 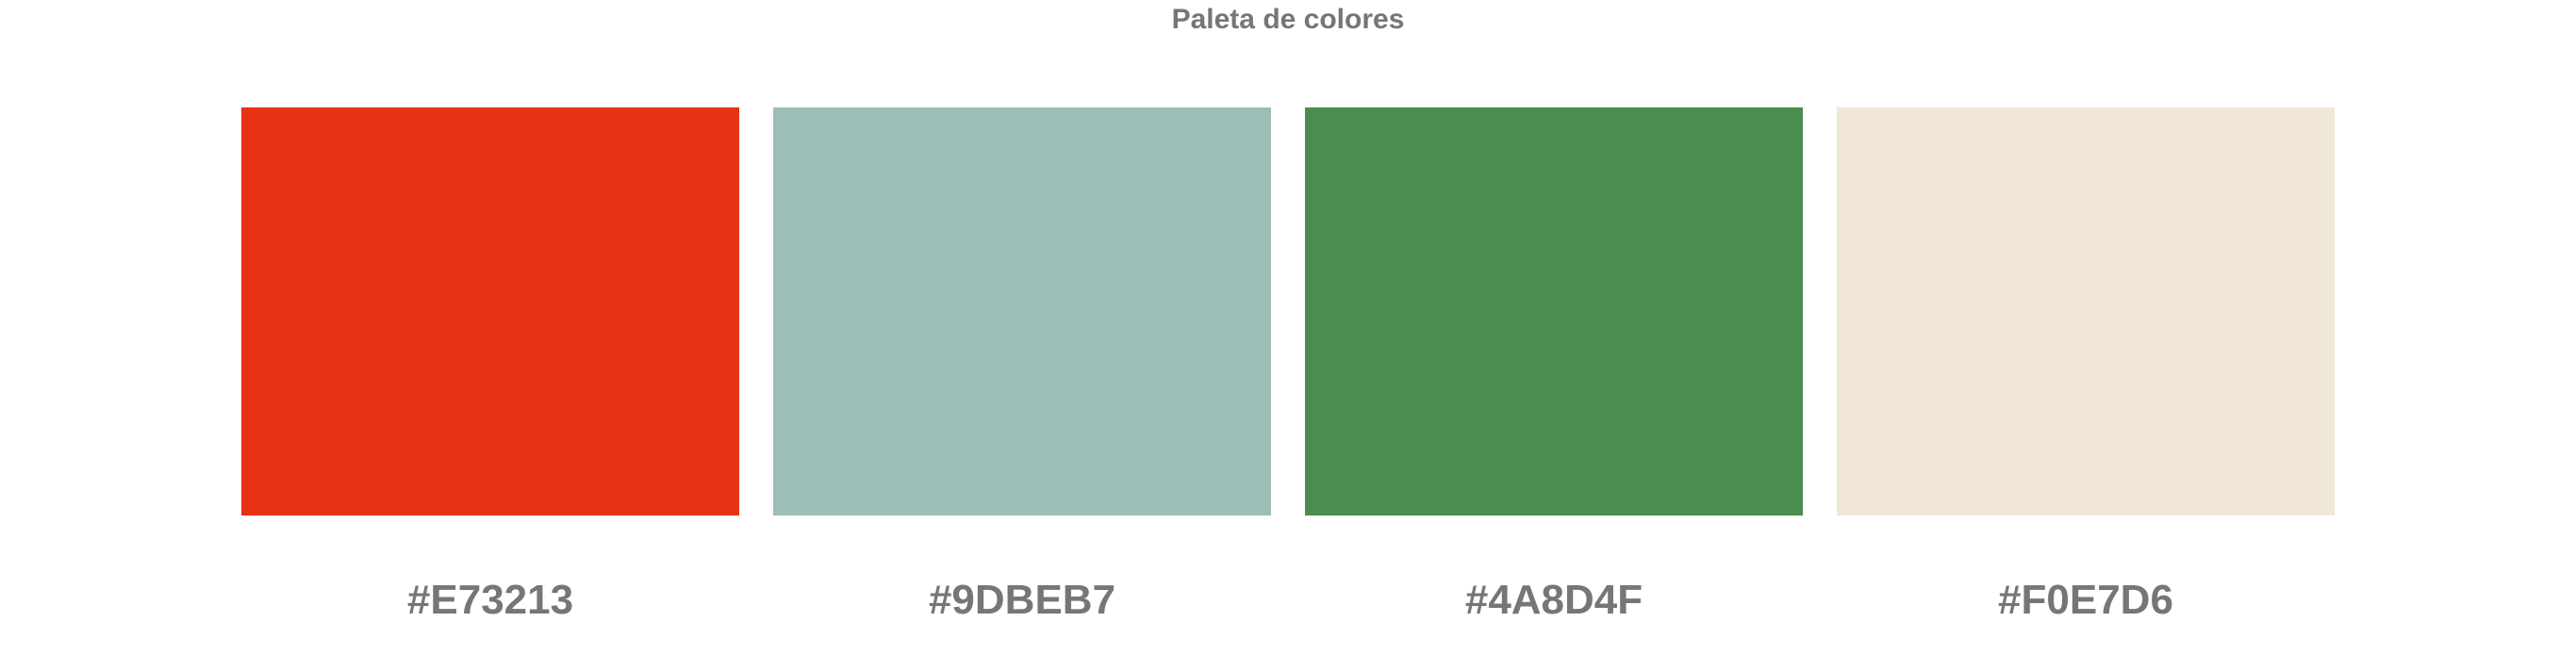 What do you see at coordinates (1553, 600) in the screenshot?
I see `swatch-hex-label: #4A8D4F` at bounding box center [1553, 600].